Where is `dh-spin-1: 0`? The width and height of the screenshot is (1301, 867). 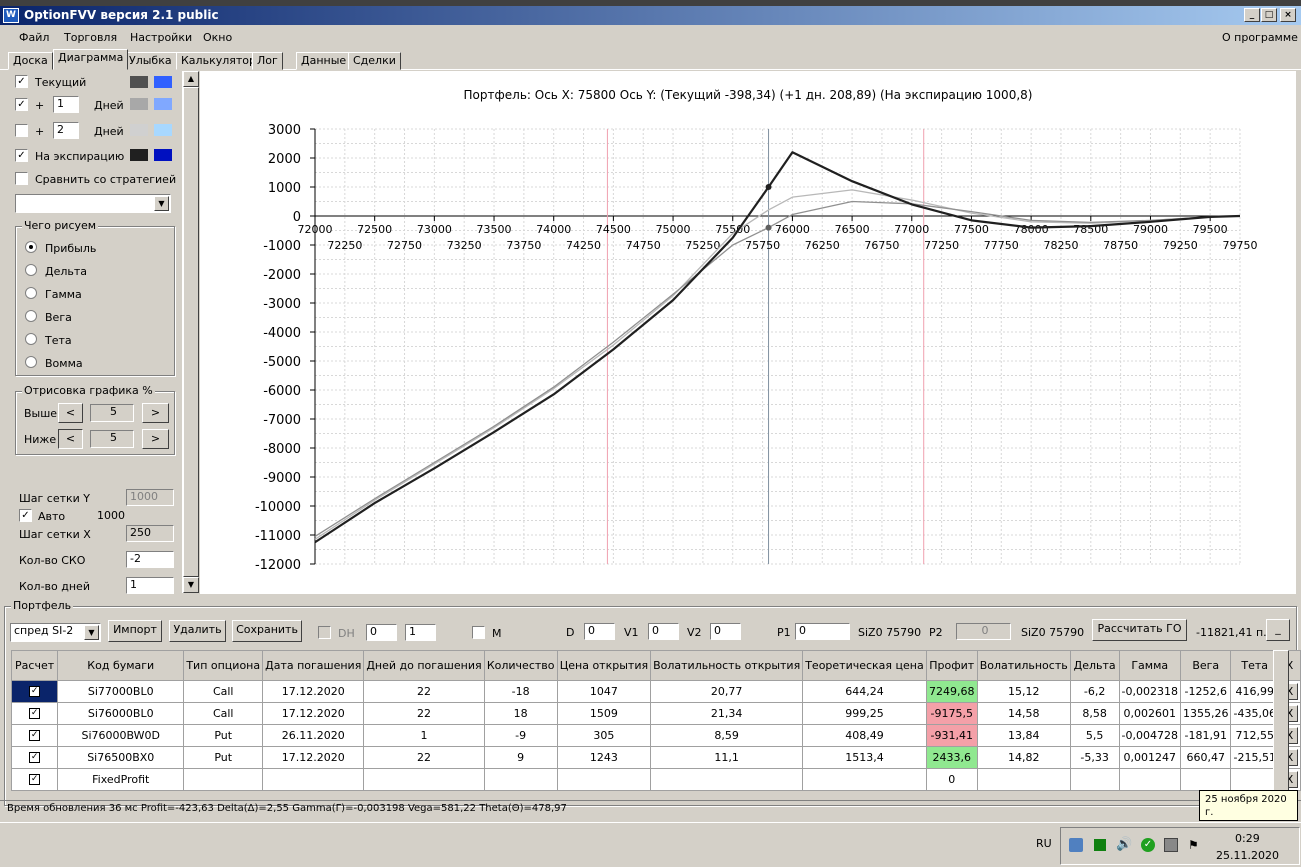
dh-spin-1: 0 is located at coordinates (381, 632).